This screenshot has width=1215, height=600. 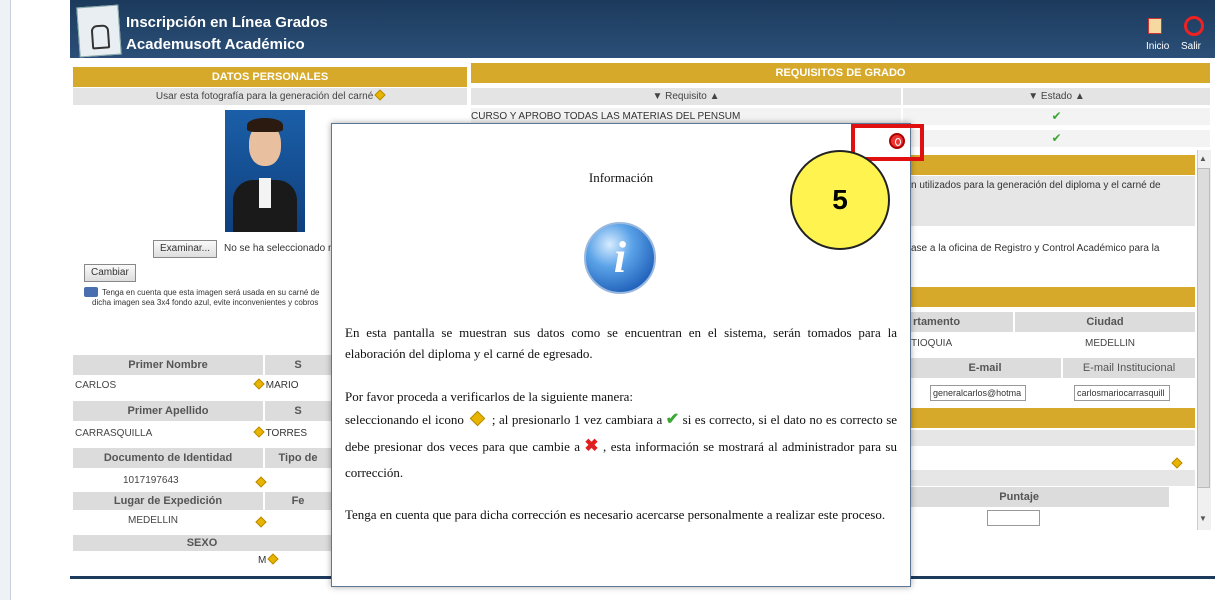 I want to click on step-callout: 5, so click(x=840, y=200).